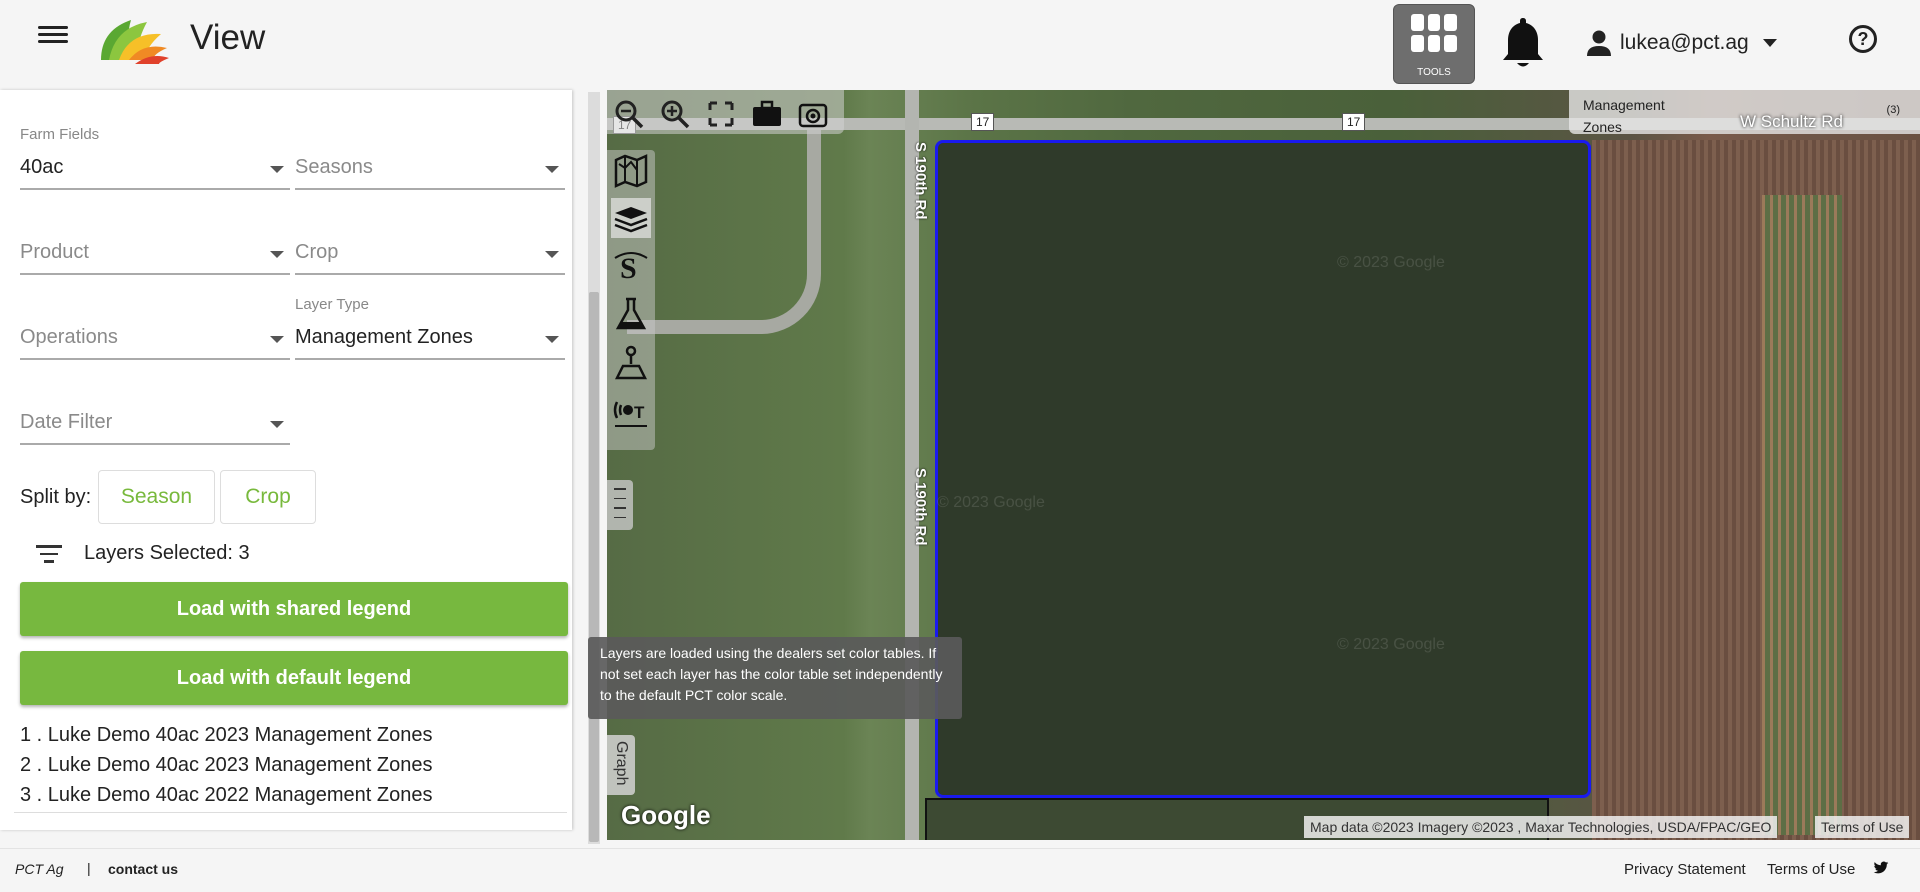 The width and height of the screenshot is (1920, 892). I want to click on map-icon, so click(631, 170).